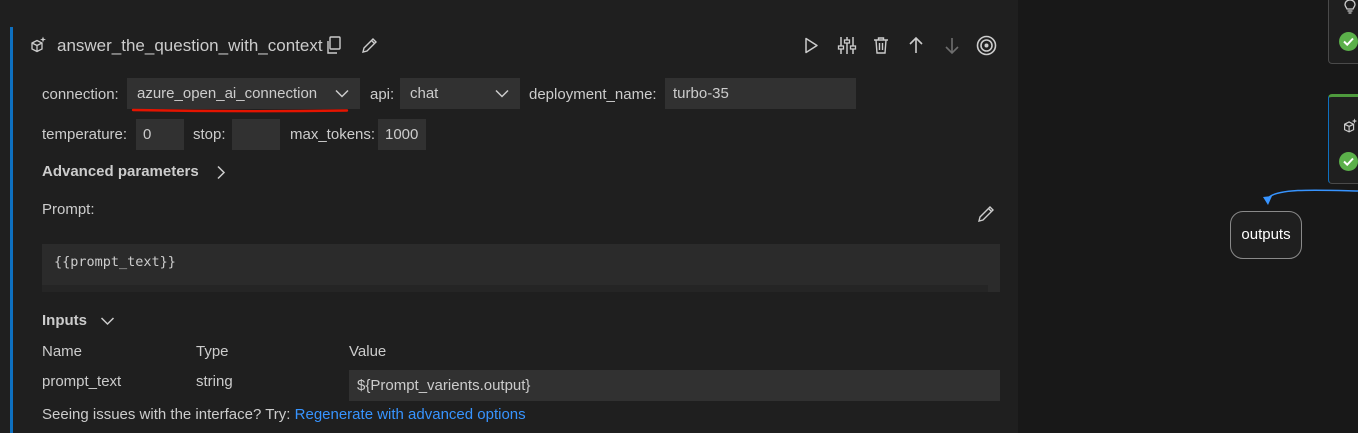  Describe the element at coordinates (811, 45) in the screenshot. I see `run-icon` at that location.